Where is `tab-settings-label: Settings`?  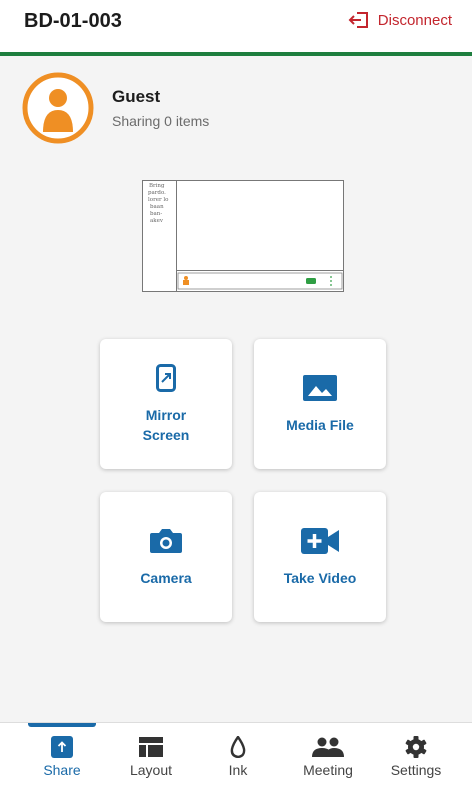 tab-settings-label: Settings is located at coordinates (416, 770).